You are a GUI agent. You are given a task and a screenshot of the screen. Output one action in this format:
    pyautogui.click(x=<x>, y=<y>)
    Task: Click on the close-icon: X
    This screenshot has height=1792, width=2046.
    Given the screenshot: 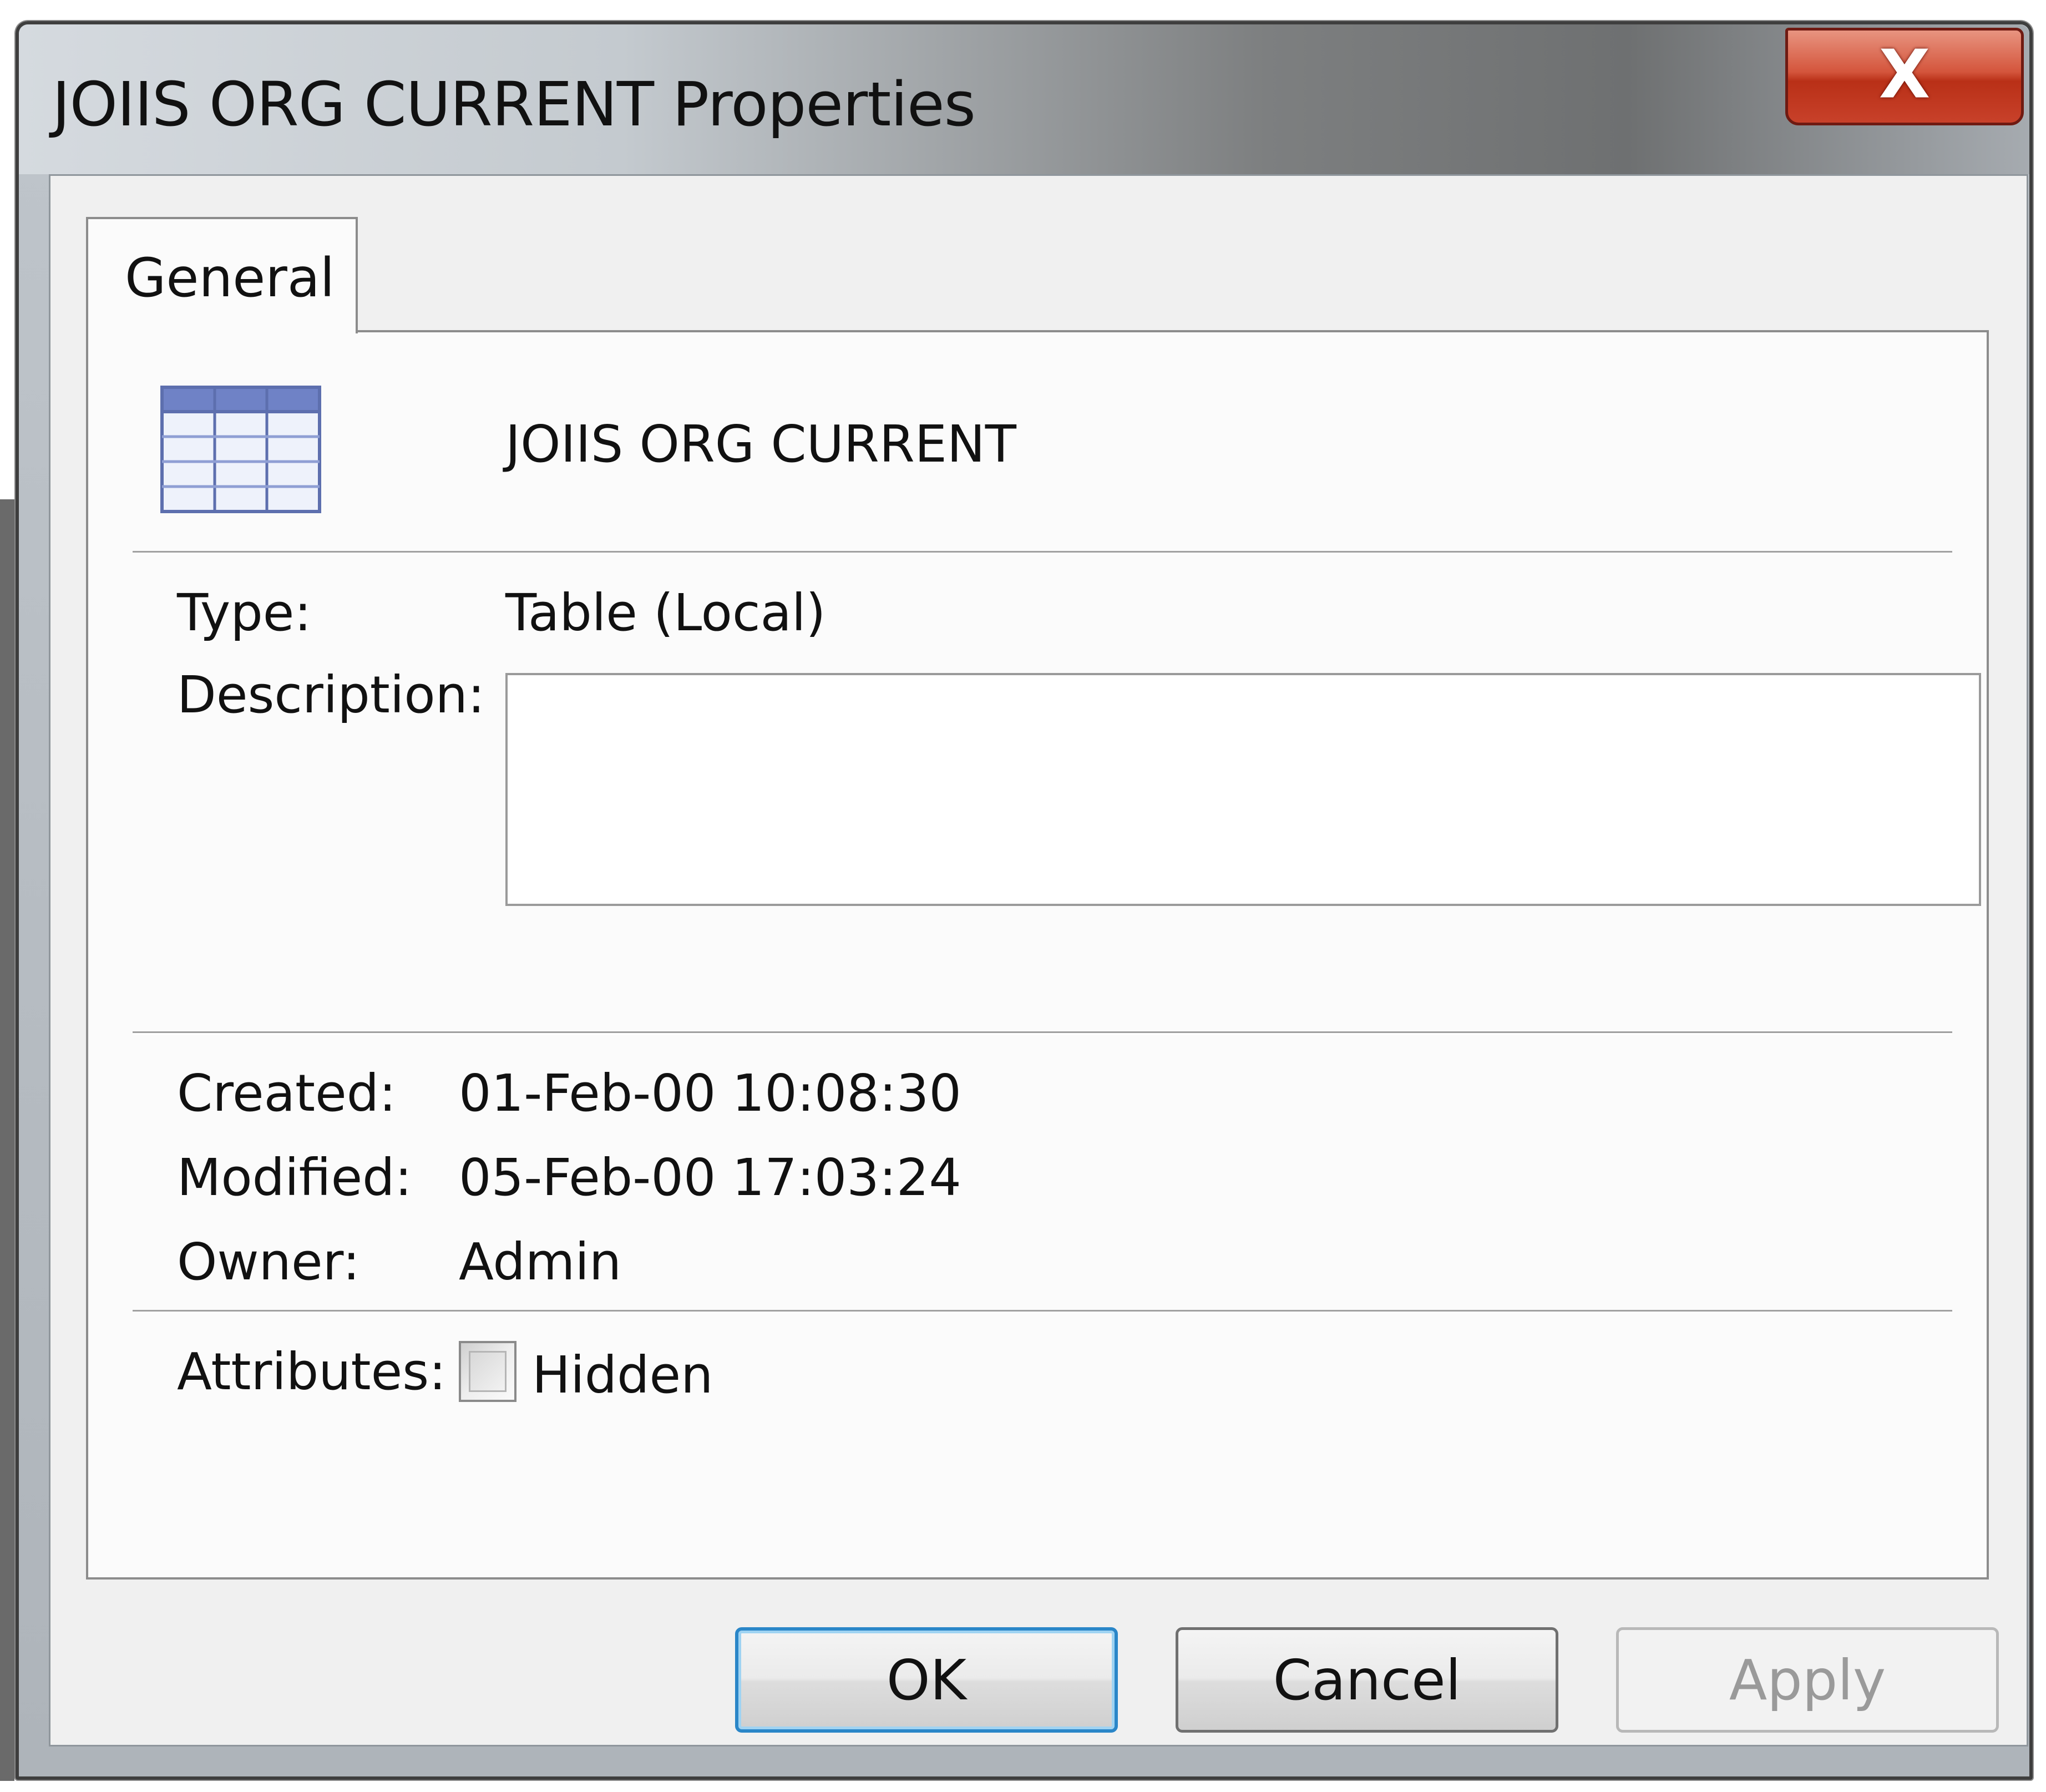 What is the action you would take?
    pyautogui.click(x=1905, y=75)
    